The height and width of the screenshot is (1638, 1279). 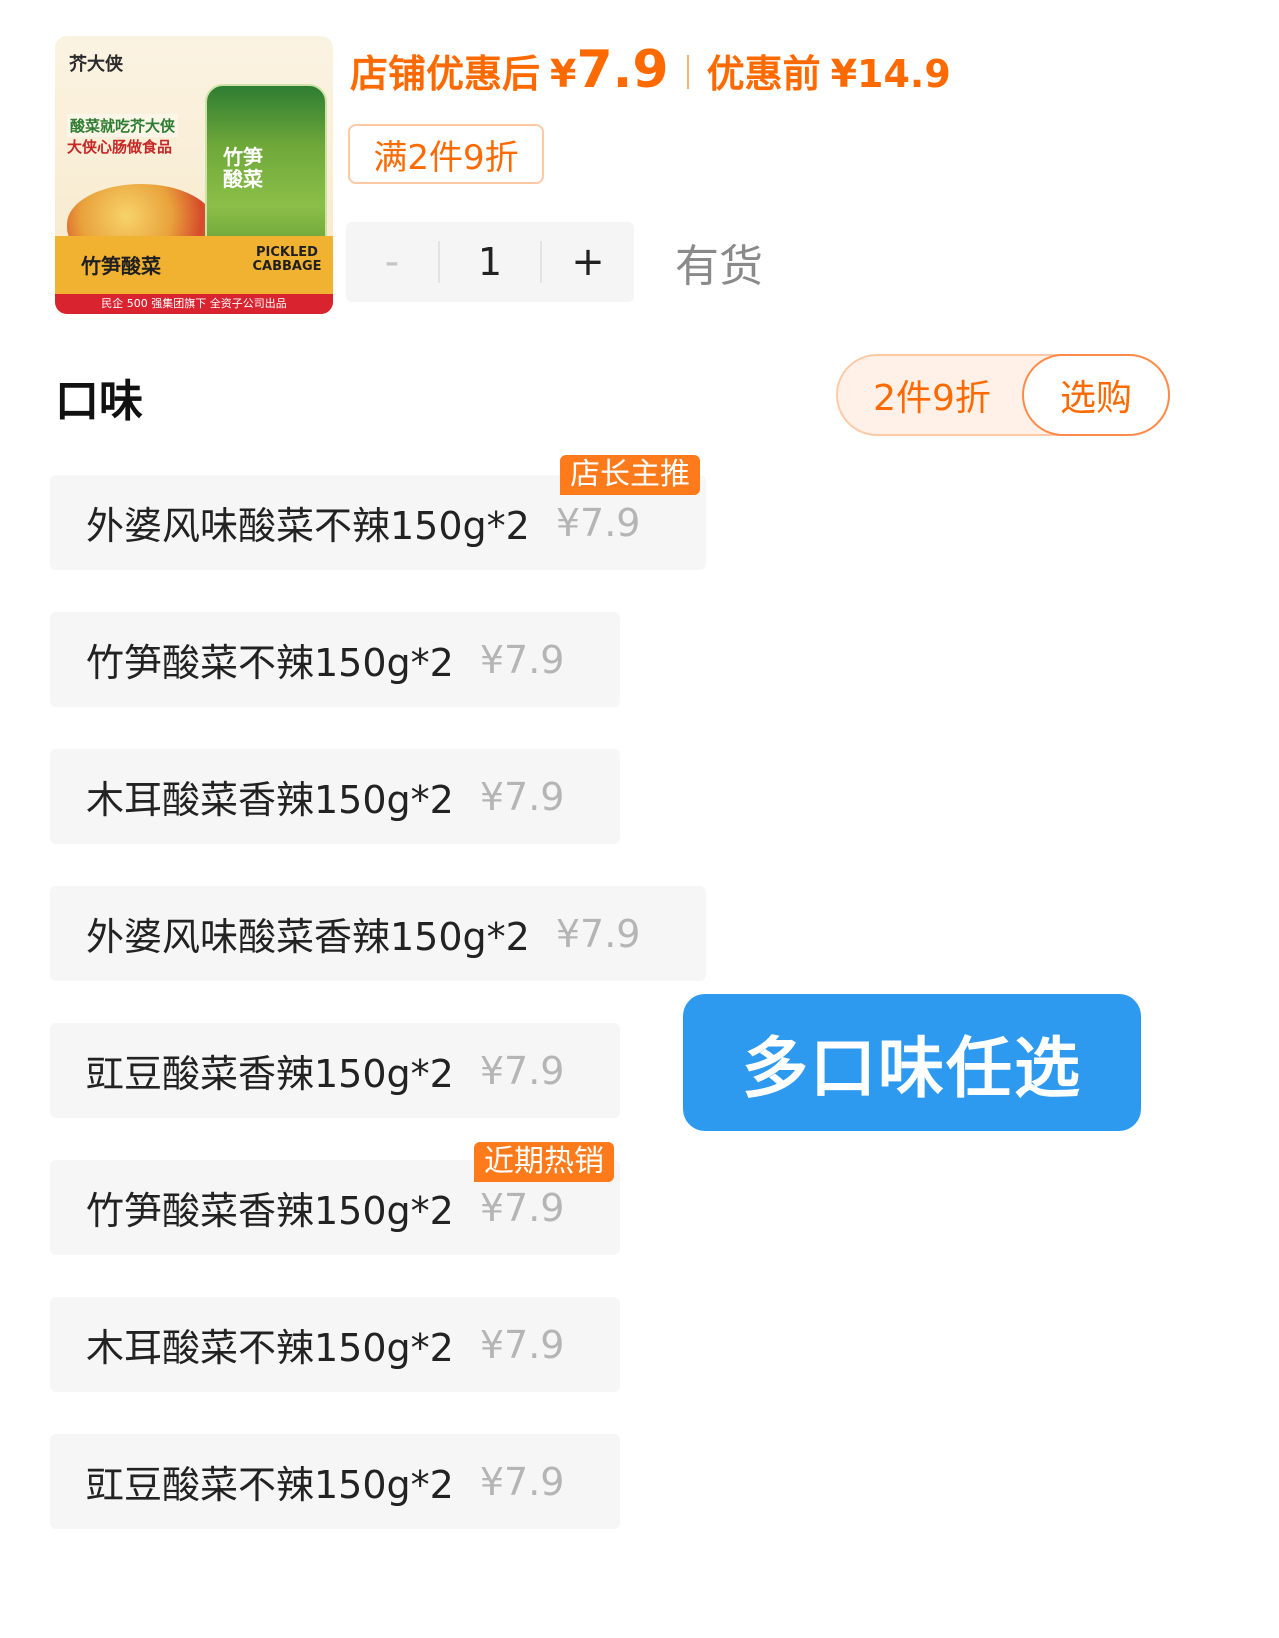 What do you see at coordinates (270, 1348) in the screenshot?
I see `flavor-name: 木耳酸菜不辣150g*2` at bounding box center [270, 1348].